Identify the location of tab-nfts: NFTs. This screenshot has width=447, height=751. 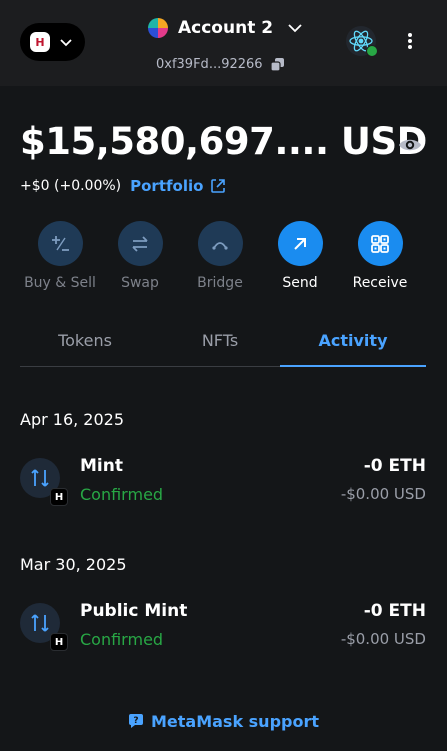
(220, 344).